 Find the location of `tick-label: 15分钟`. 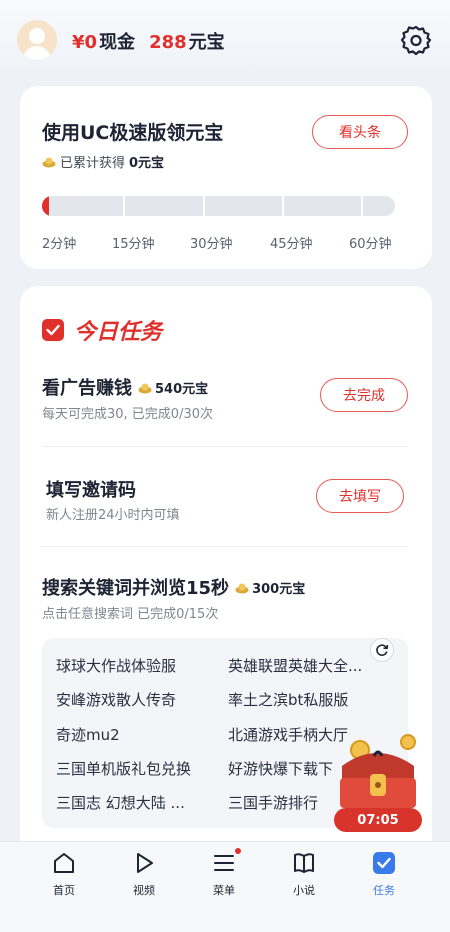

tick-label: 15分钟 is located at coordinates (133, 244).